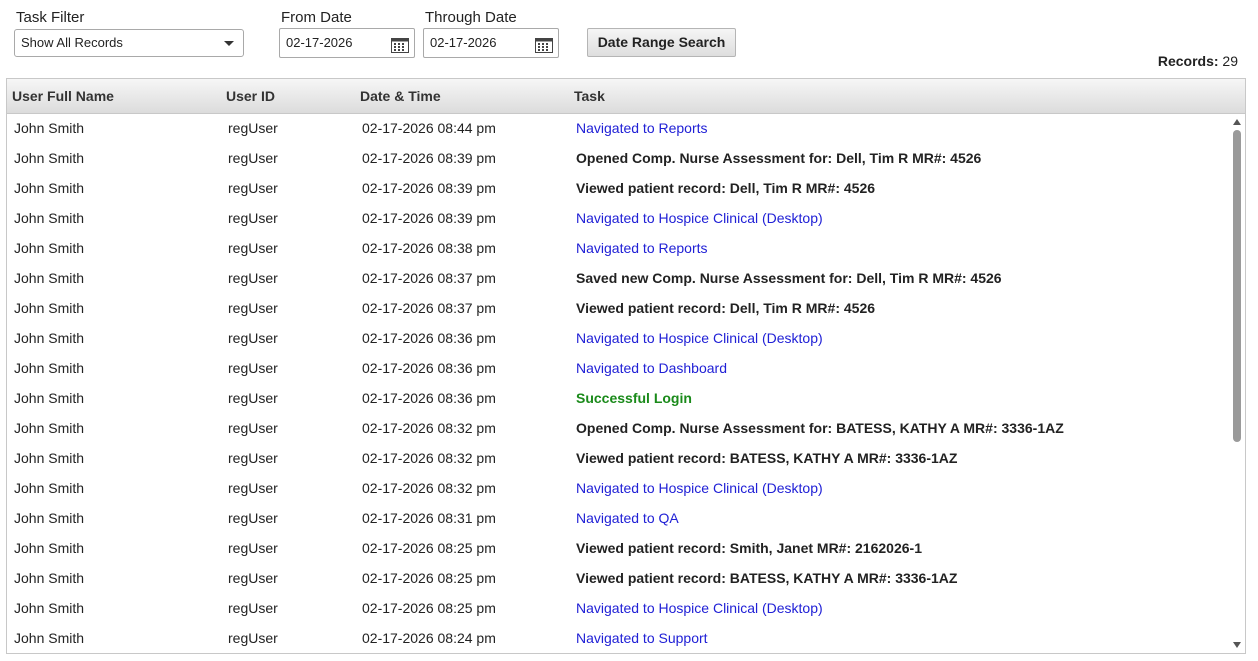 The image size is (1258, 661). I want to click on task-filter-value: Show All Records, so click(72, 42).